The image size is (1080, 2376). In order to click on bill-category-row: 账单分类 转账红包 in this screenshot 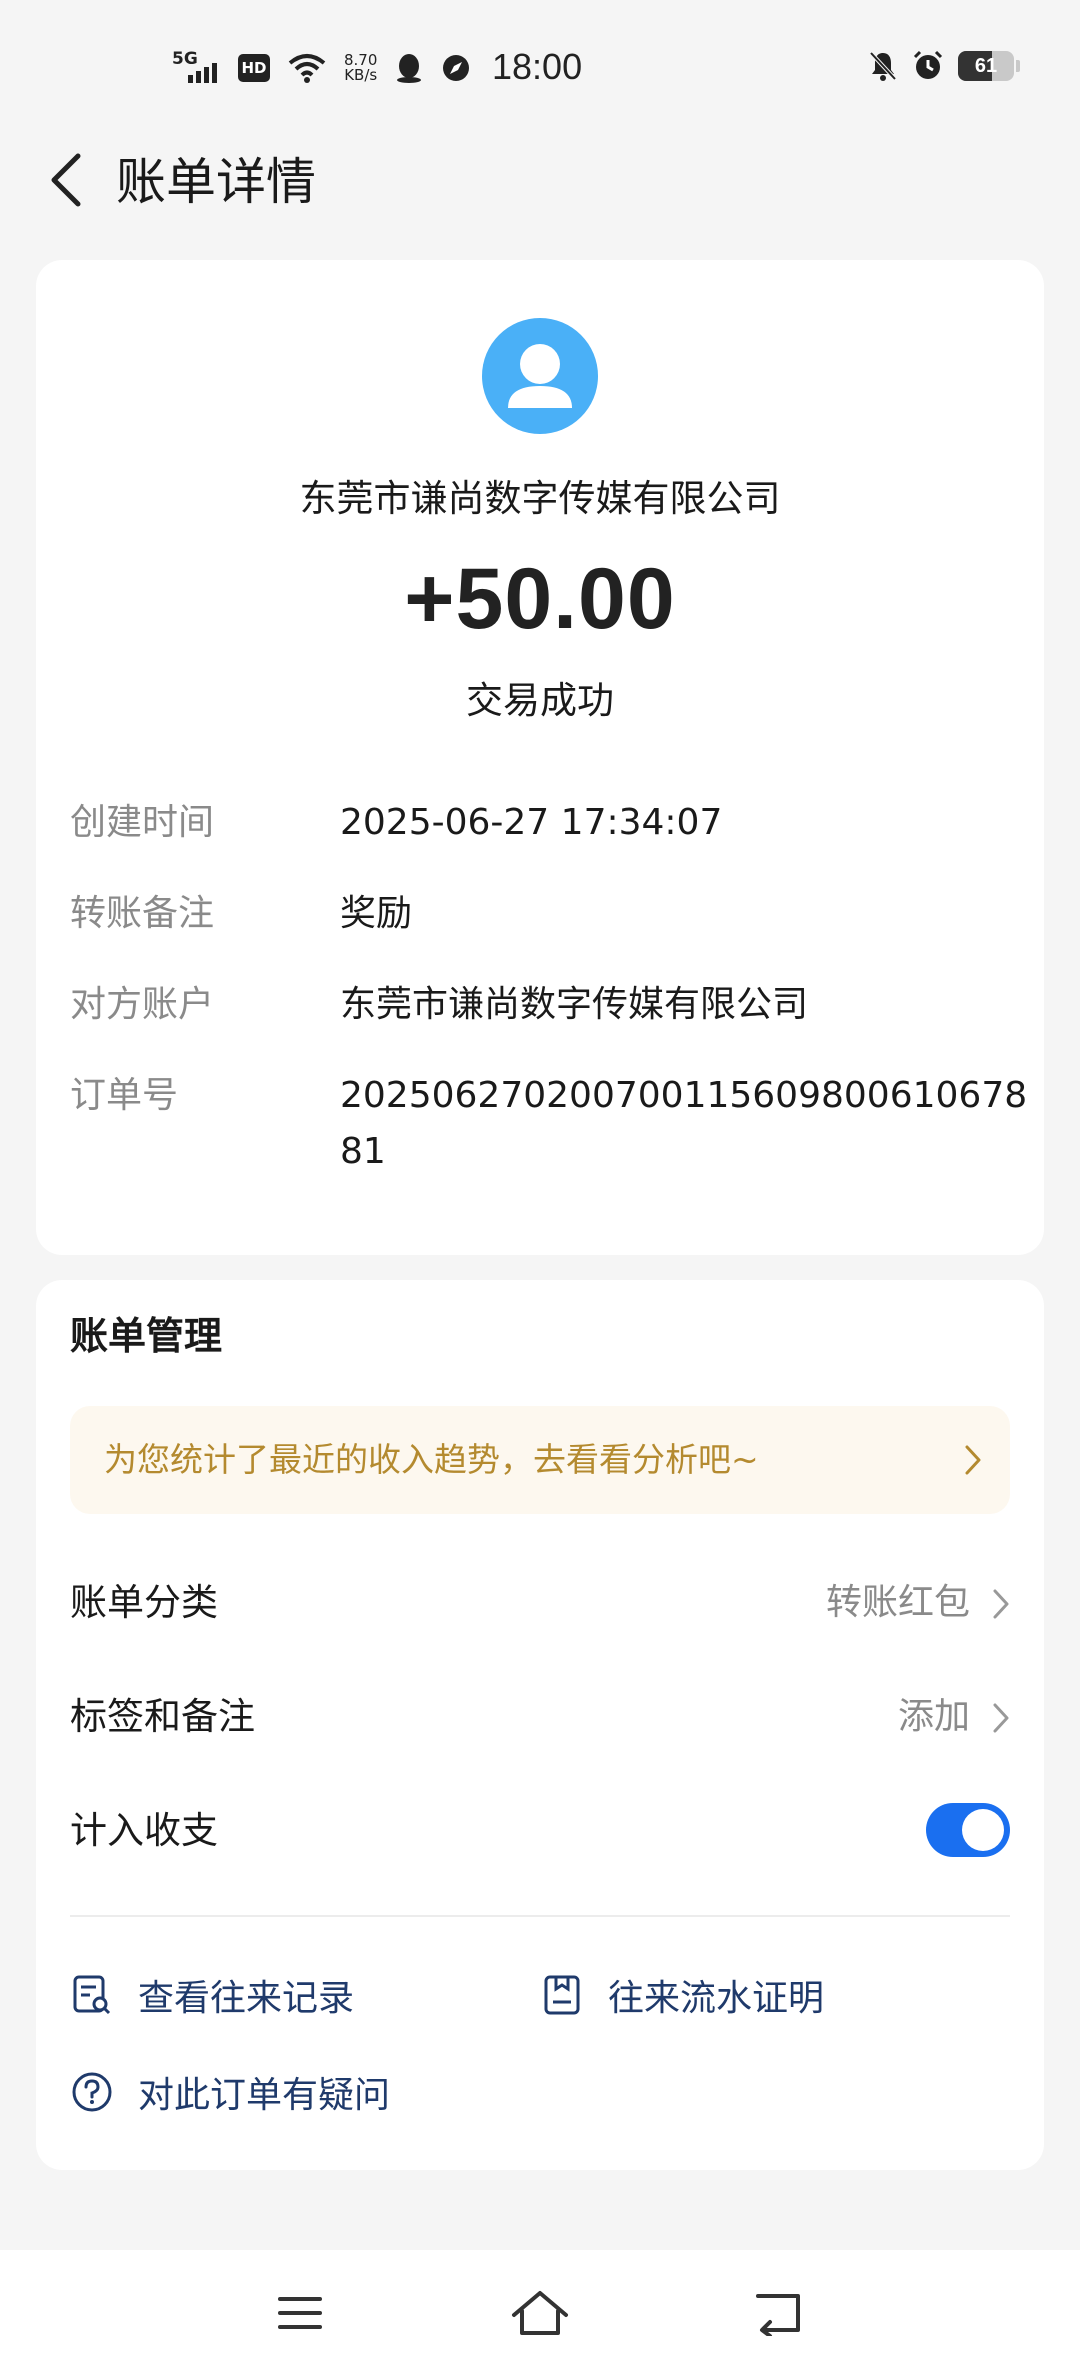, I will do `click(540, 1603)`.